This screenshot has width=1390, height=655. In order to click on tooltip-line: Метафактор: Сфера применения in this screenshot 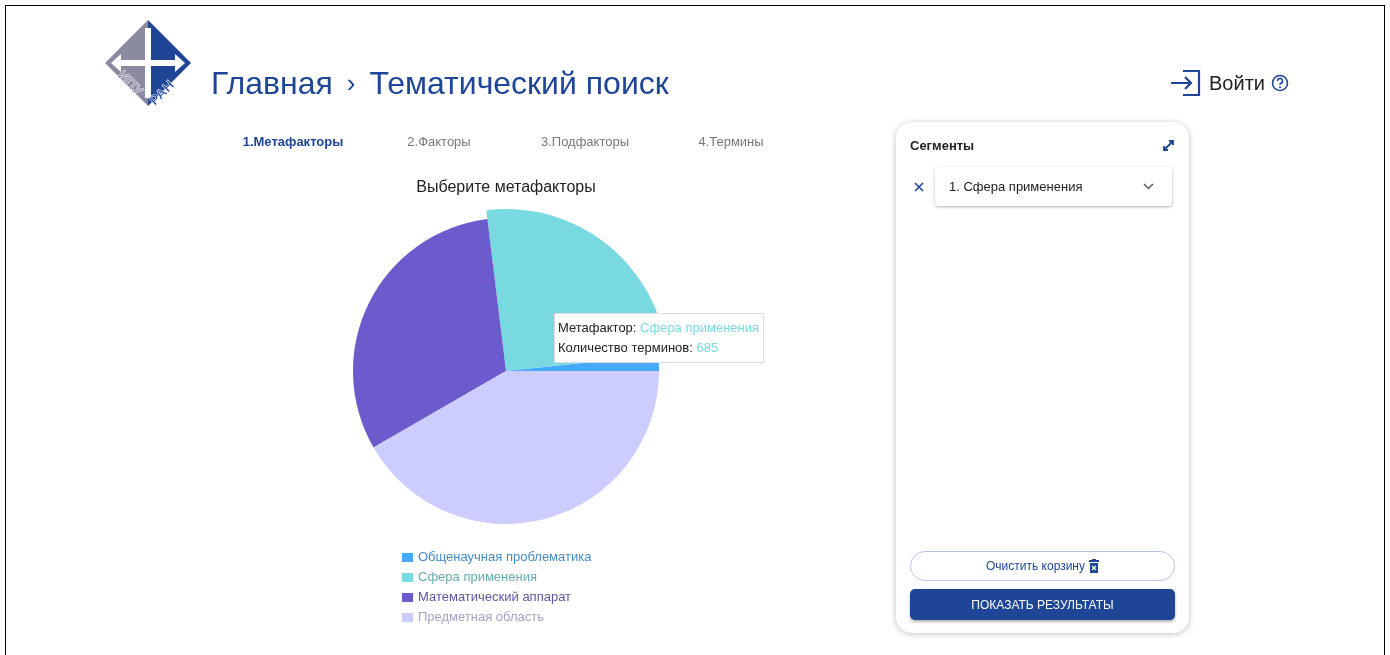, I will do `click(659, 328)`.